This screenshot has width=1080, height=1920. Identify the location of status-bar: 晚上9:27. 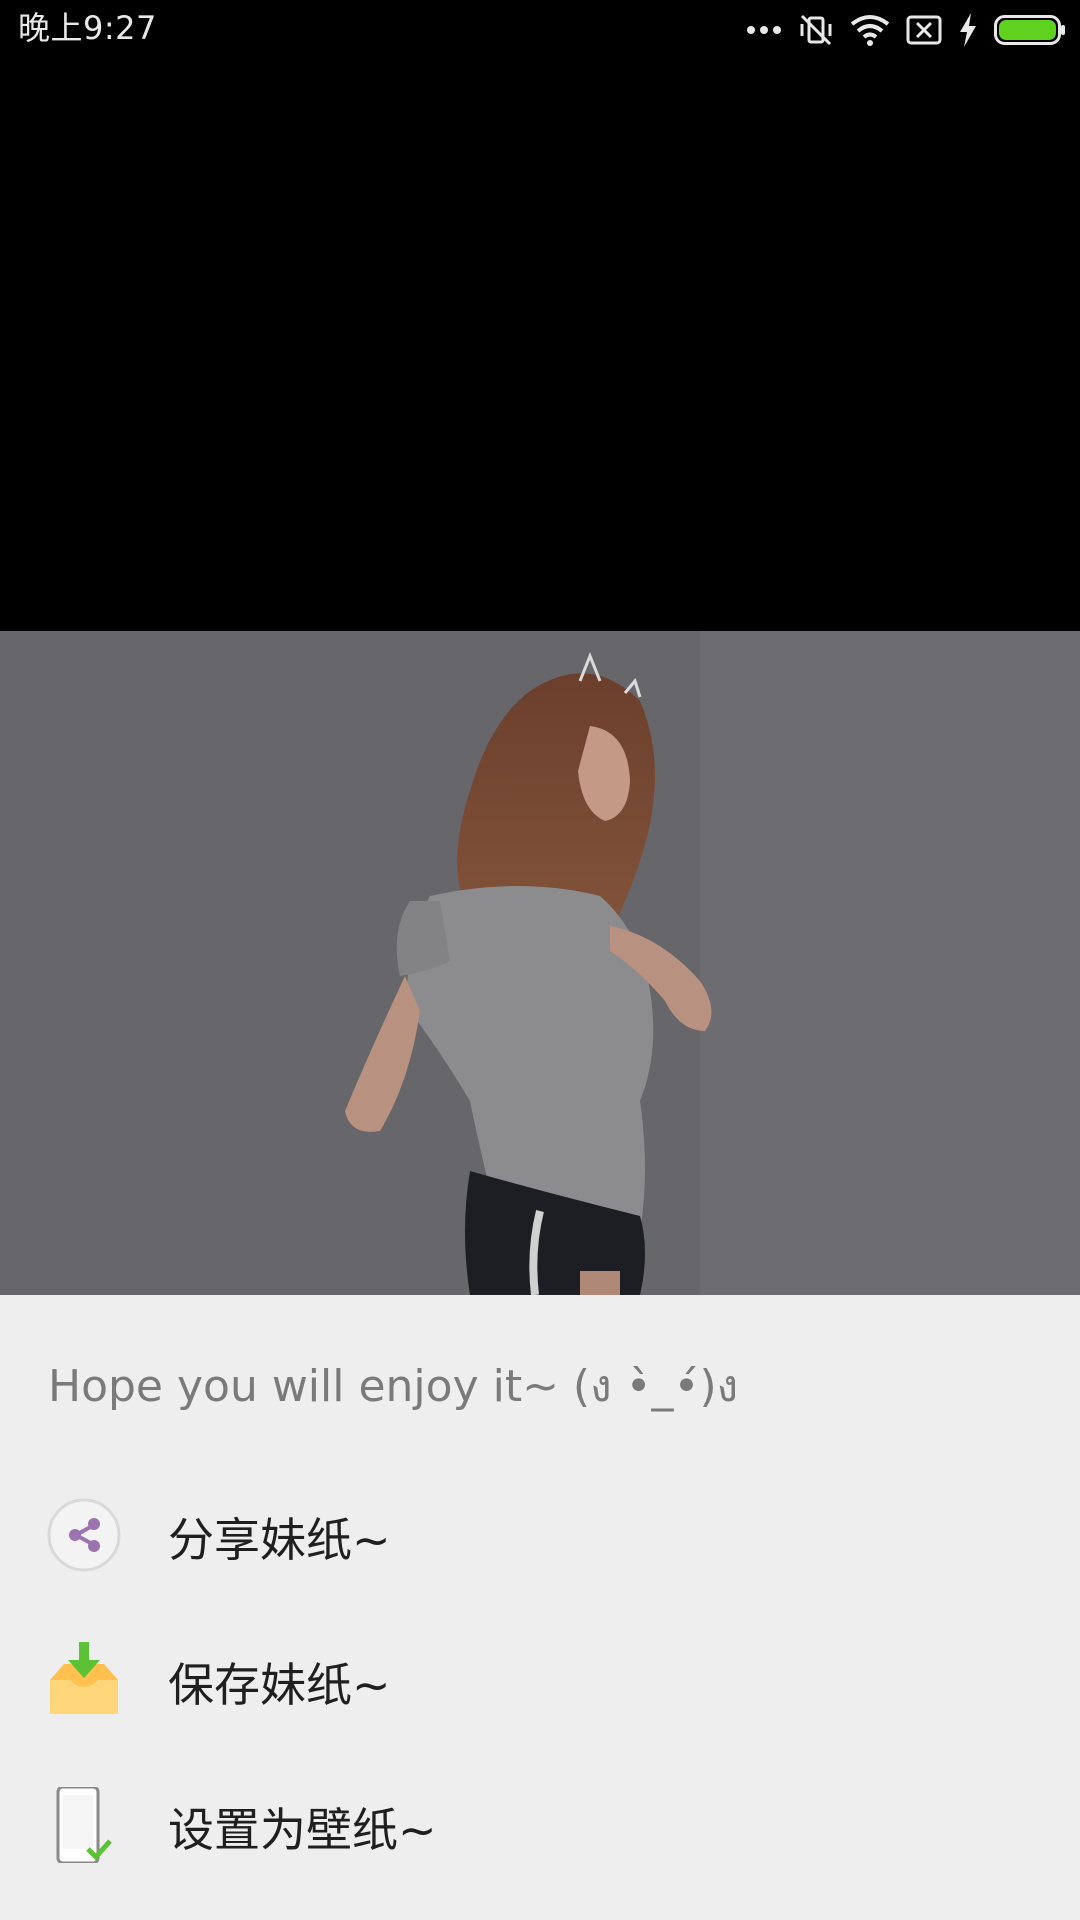
(540, 29).